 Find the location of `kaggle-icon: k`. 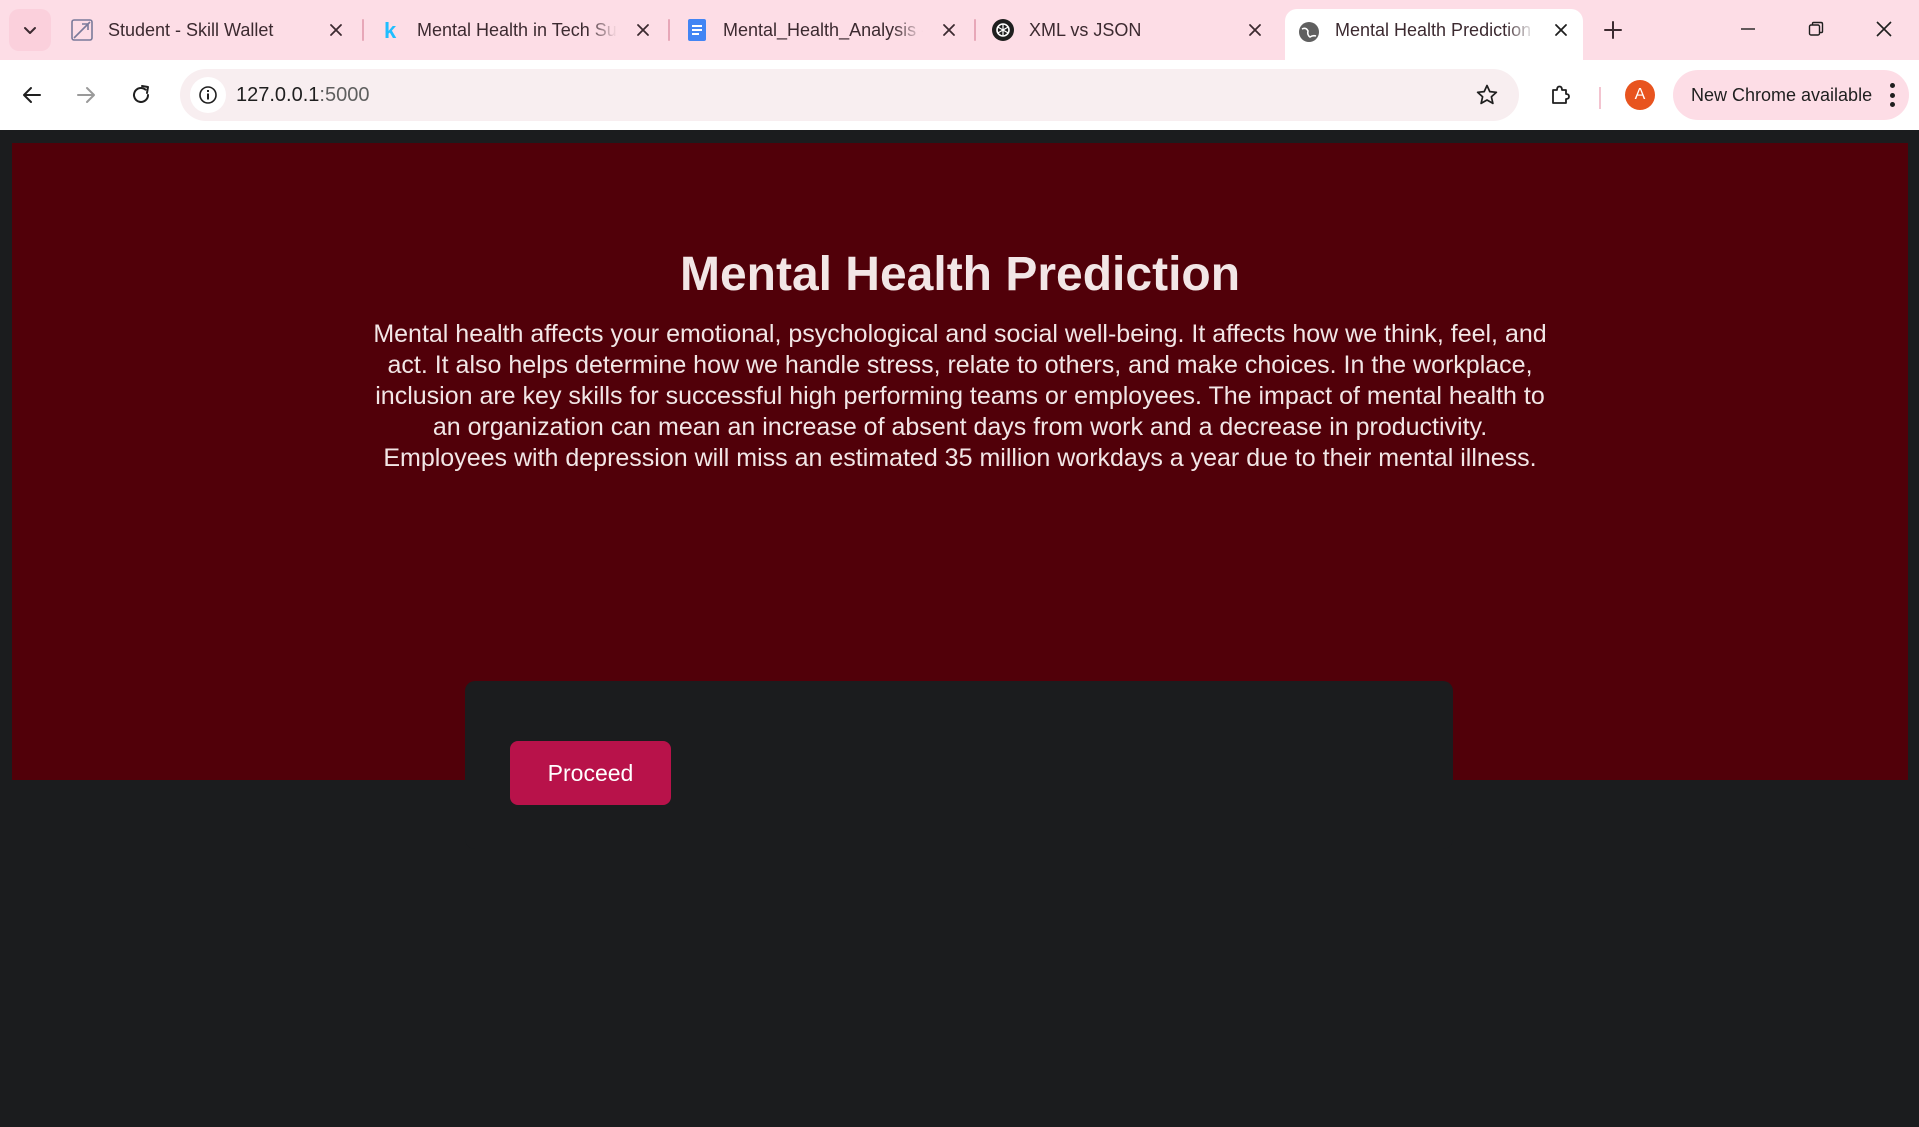

kaggle-icon: k is located at coordinates (391, 30).